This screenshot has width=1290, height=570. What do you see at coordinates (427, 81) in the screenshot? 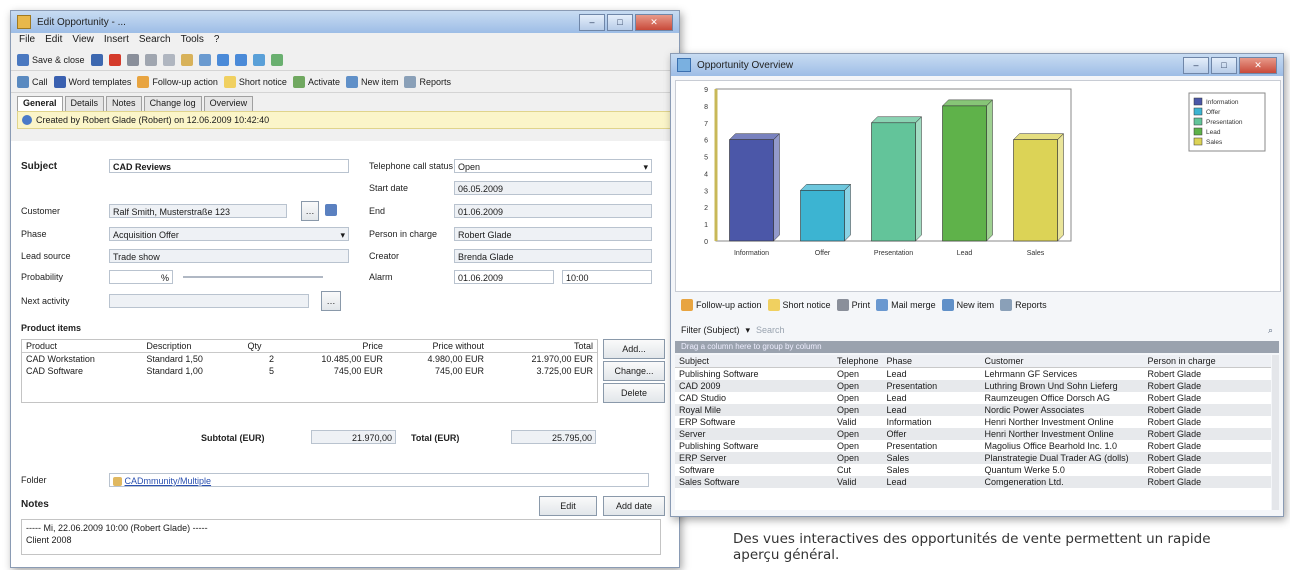
I see `reports-button: Reports` at bounding box center [427, 81].